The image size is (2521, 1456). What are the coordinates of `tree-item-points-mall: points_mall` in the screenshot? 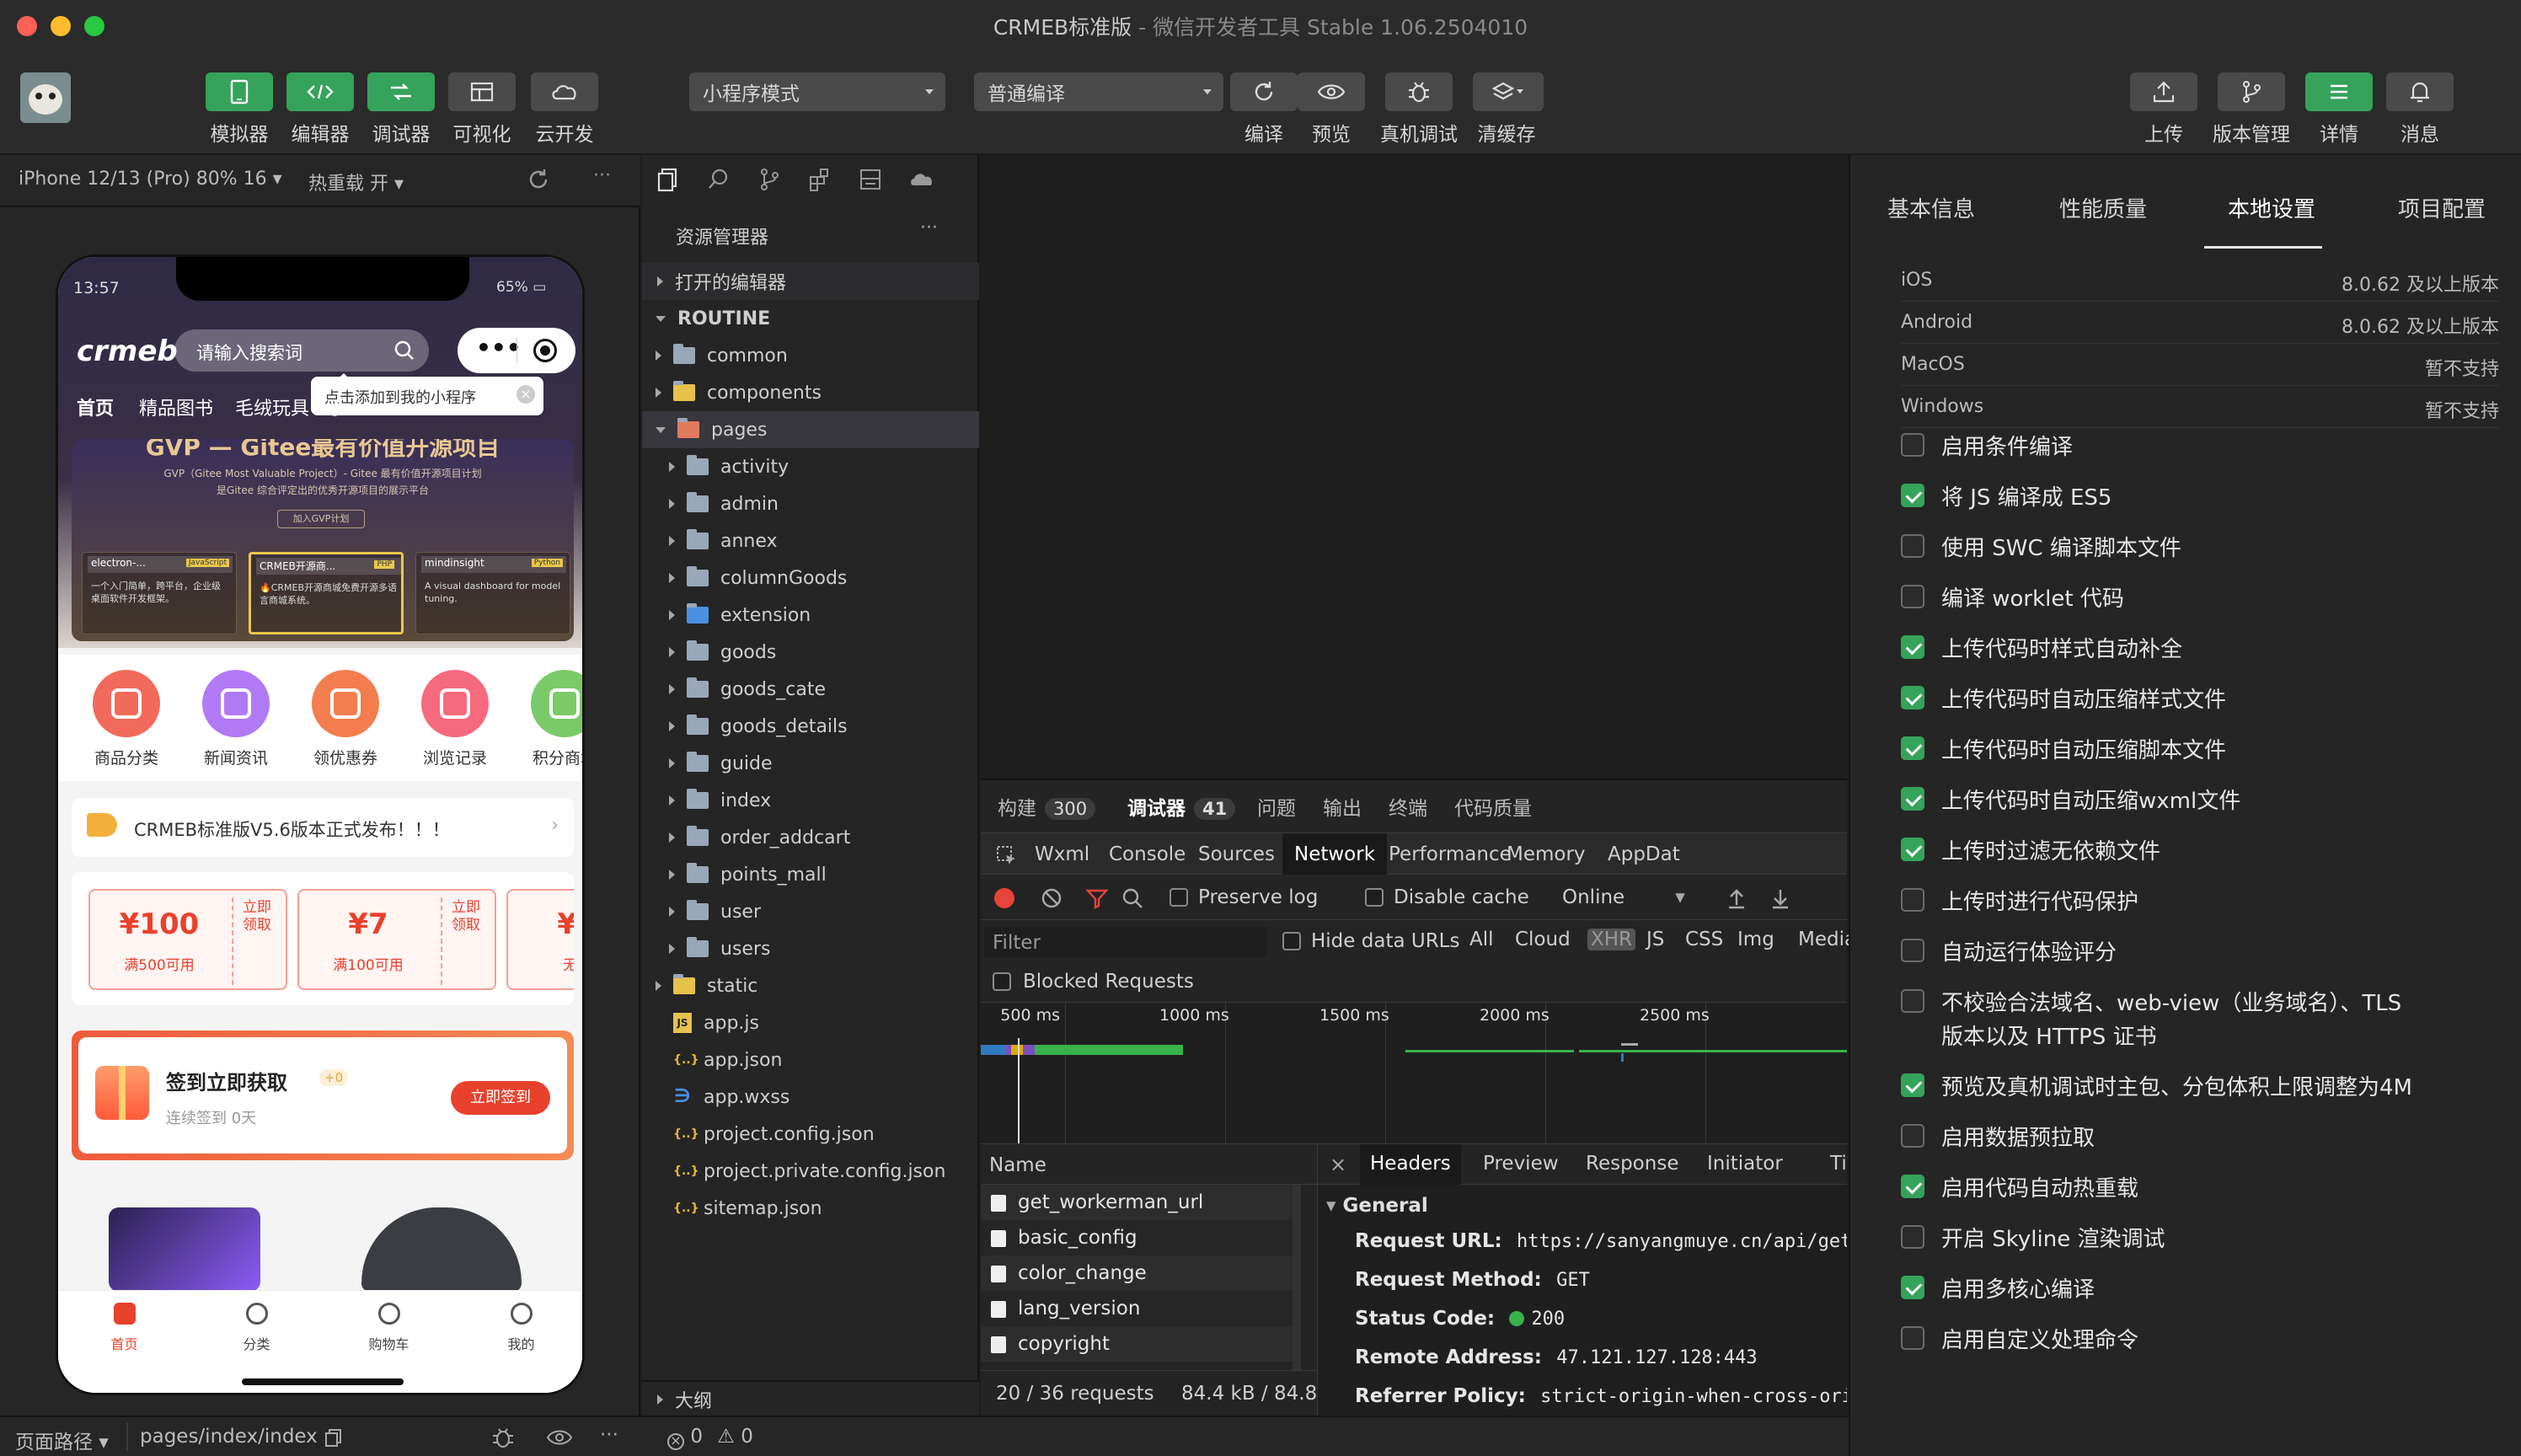 It's located at (810, 874).